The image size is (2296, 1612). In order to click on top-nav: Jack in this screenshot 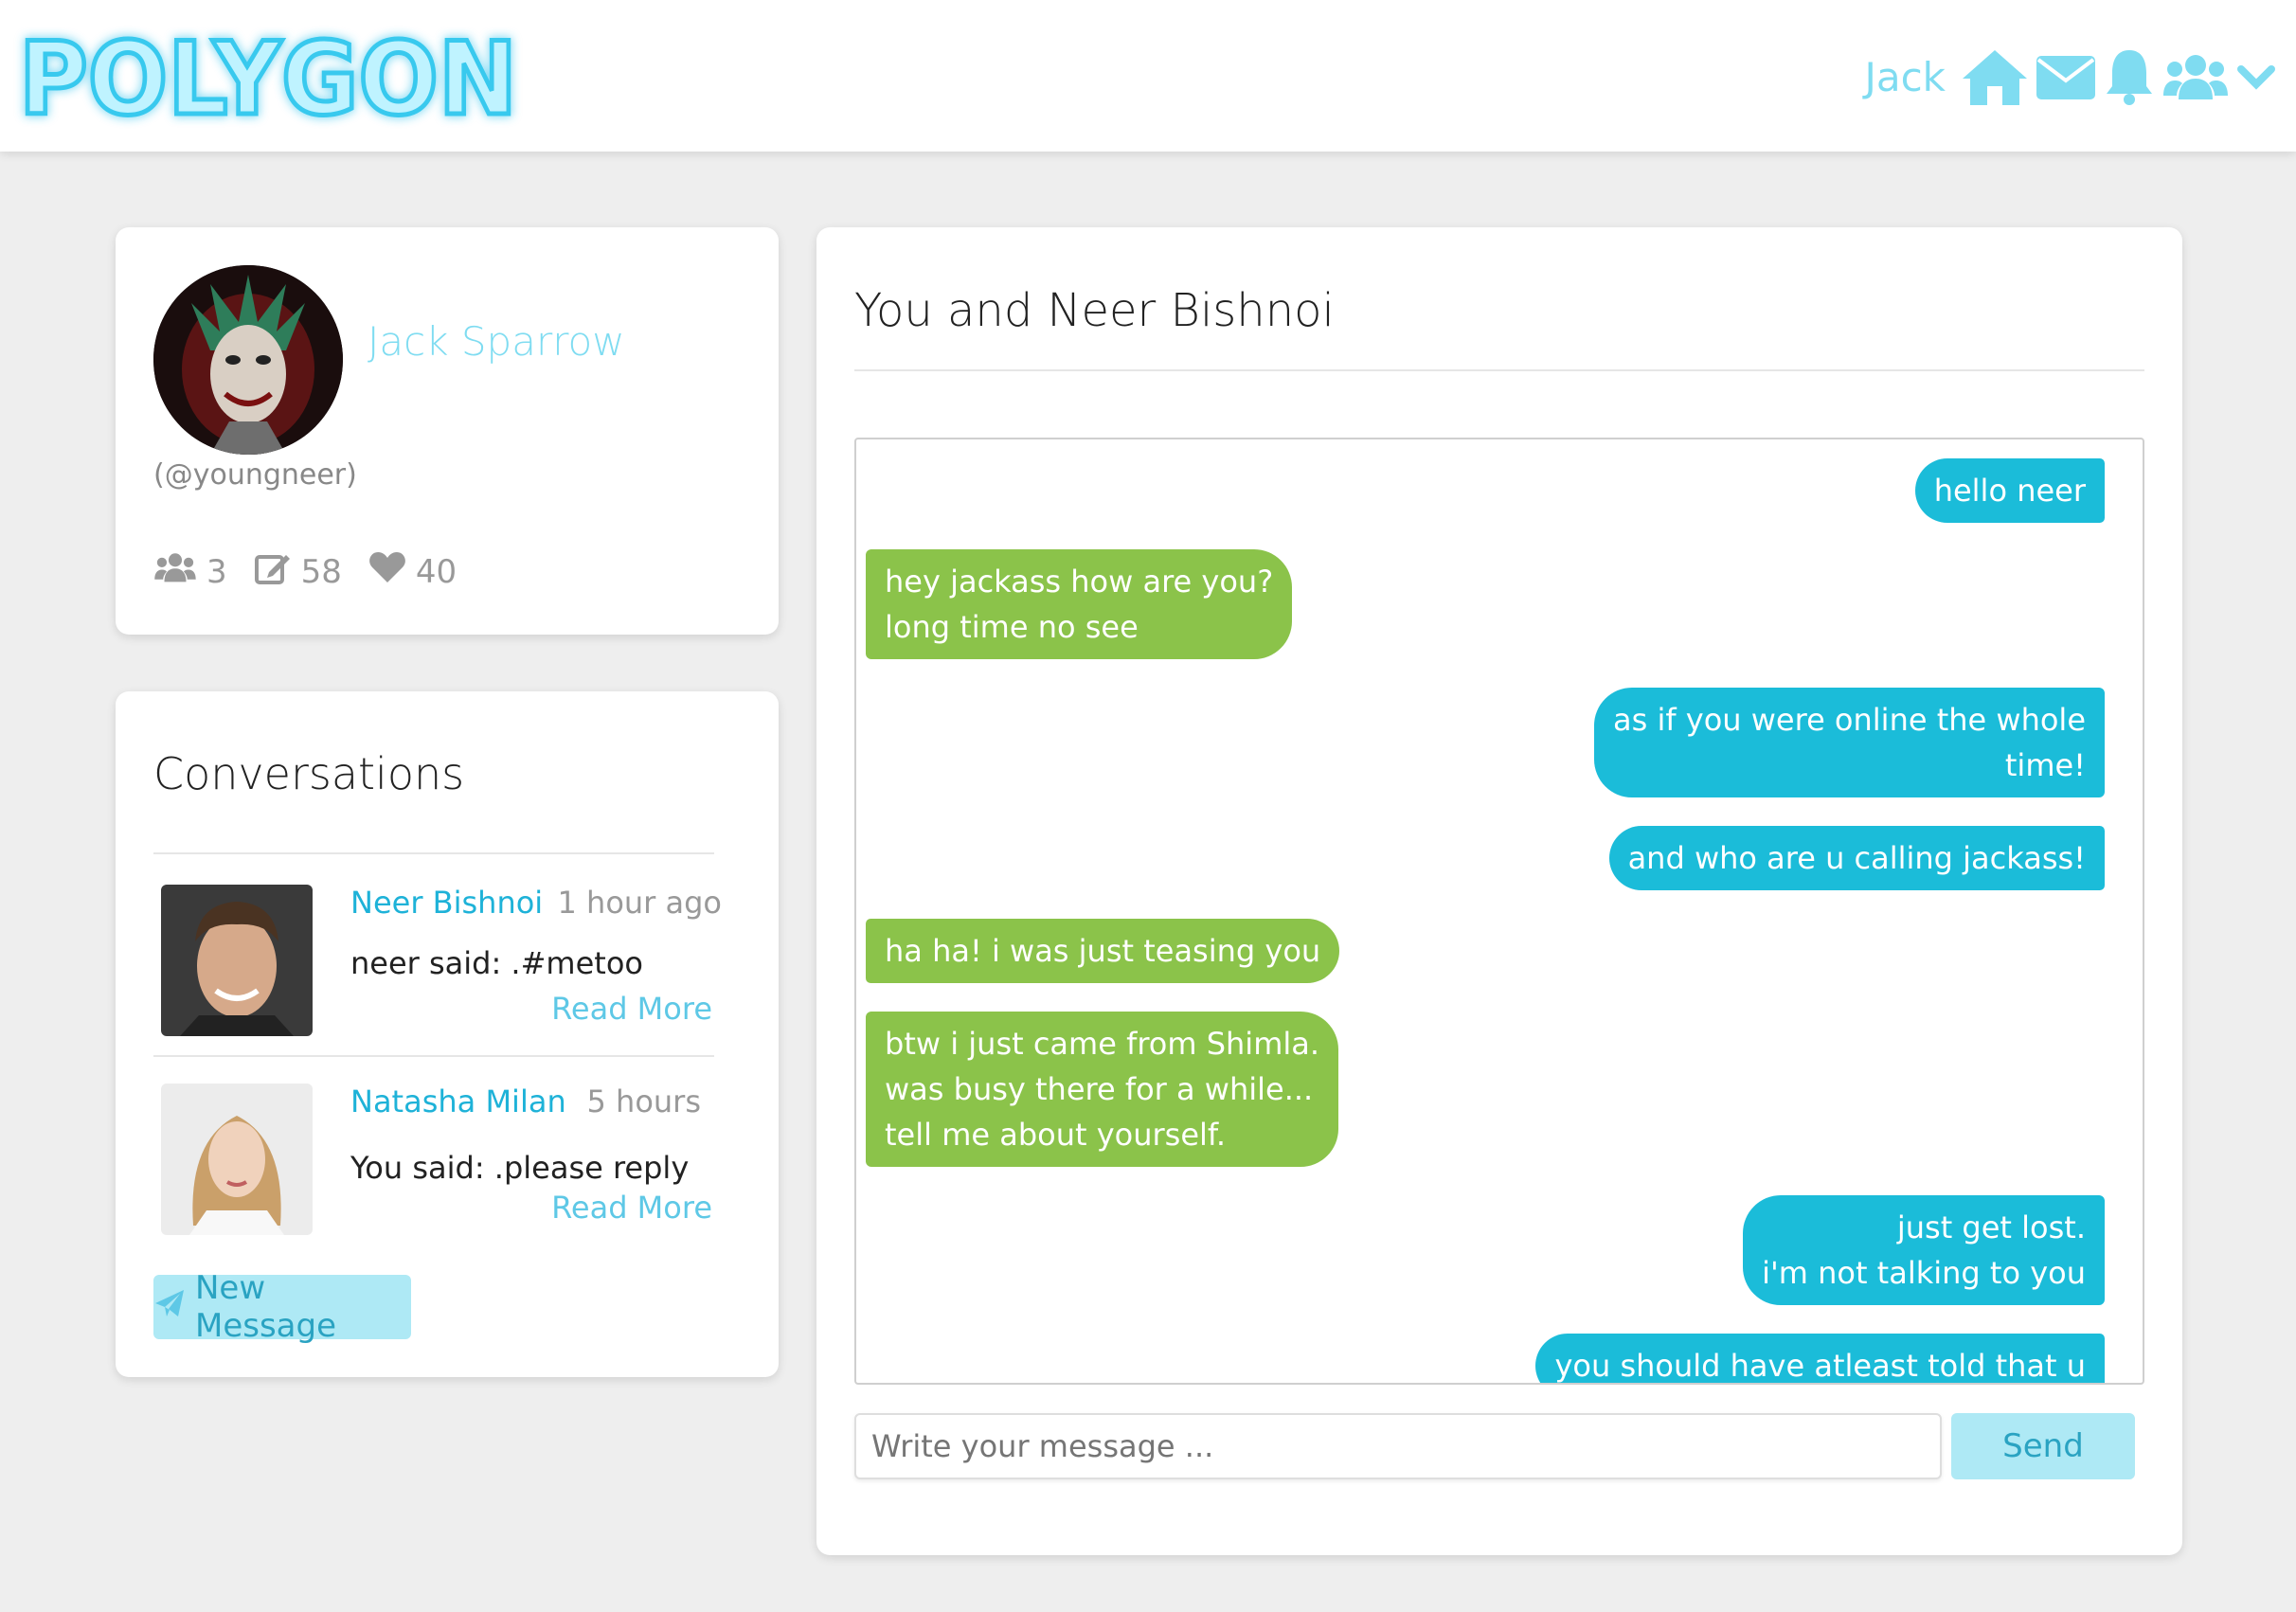, I will do `click(2070, 76)`.